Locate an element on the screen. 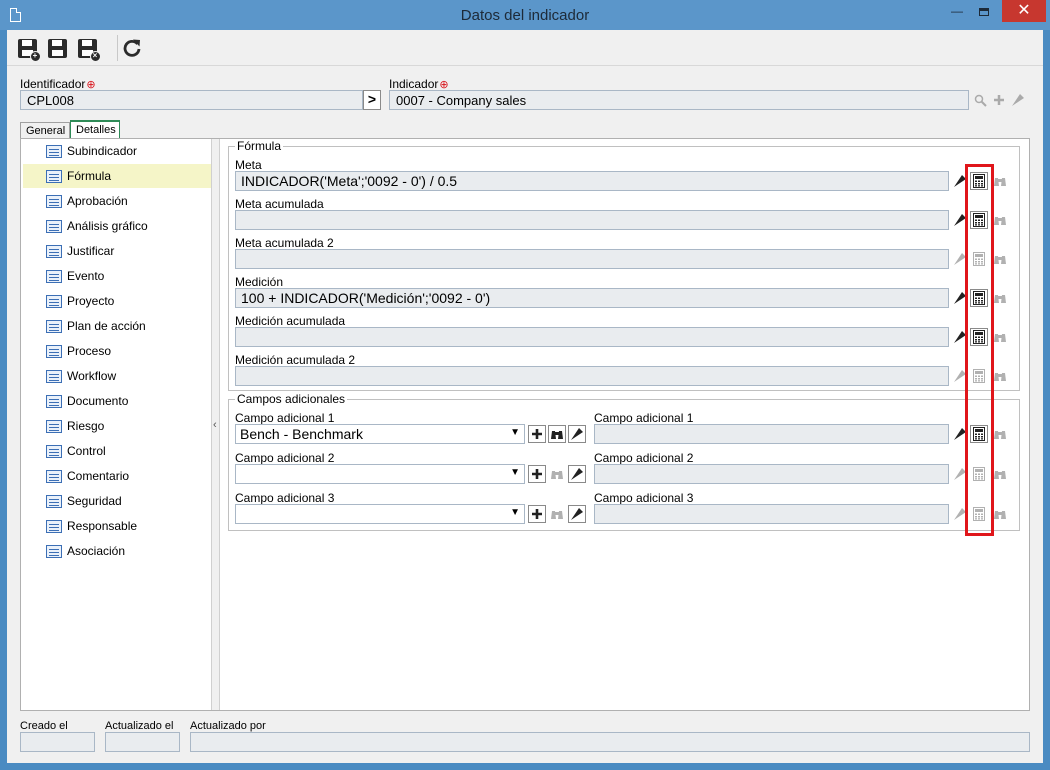 This screenshot has height=770, width=1050. sidebar-item-plan-de-accion: Plan de acción is located at coordinates (117, 326).